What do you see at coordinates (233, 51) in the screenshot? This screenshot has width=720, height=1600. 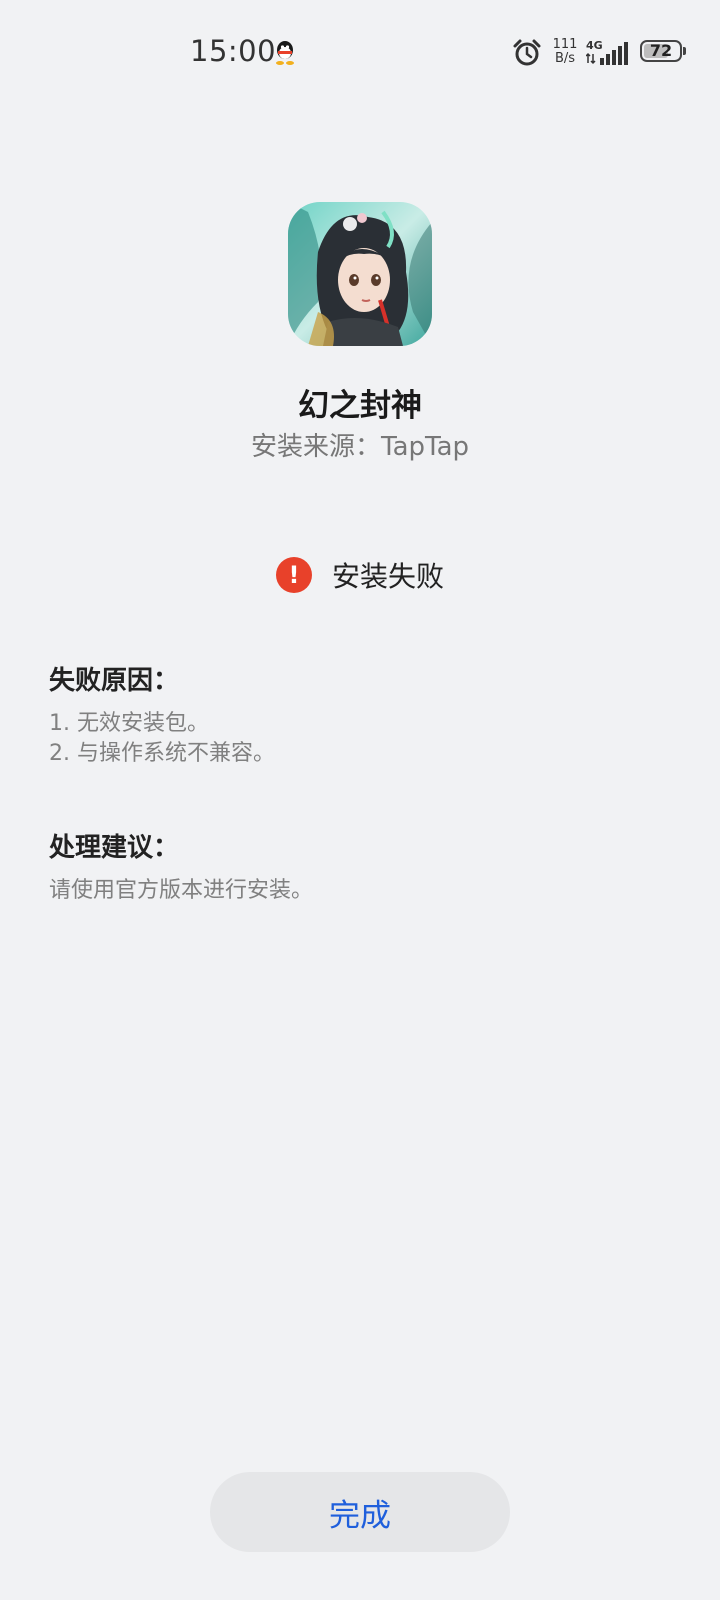 I see `status-time: 15:00` at bounding box center [233, 51].